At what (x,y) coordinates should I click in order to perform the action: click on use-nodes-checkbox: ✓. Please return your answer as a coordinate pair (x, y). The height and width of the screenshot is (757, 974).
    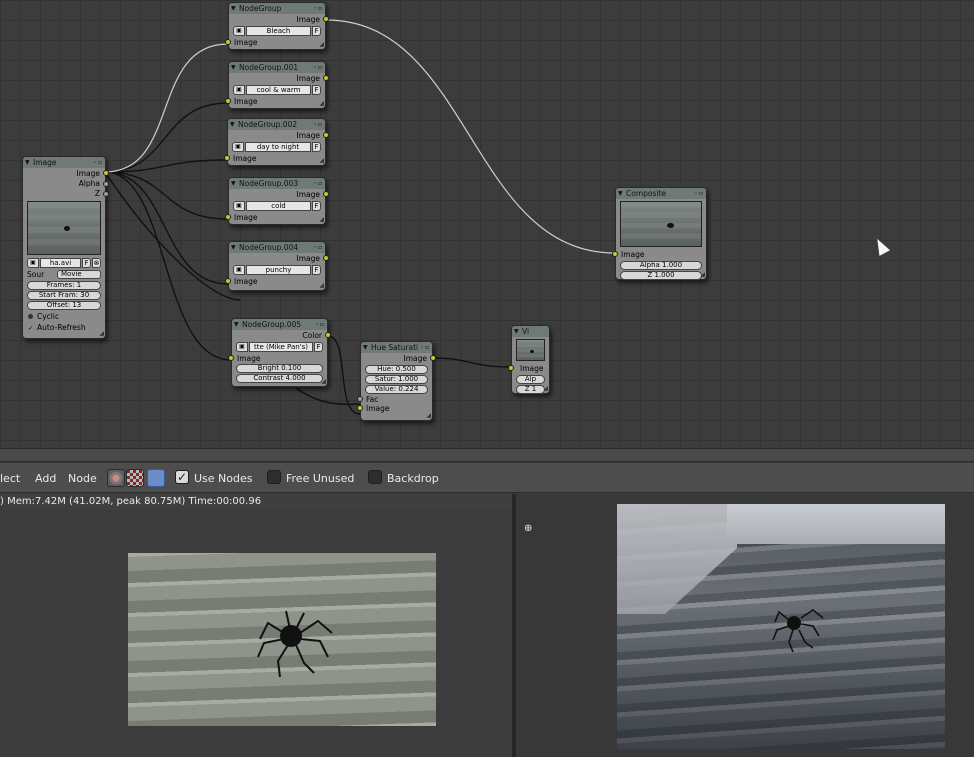
    Looking at the image, I should click on (182, 477).